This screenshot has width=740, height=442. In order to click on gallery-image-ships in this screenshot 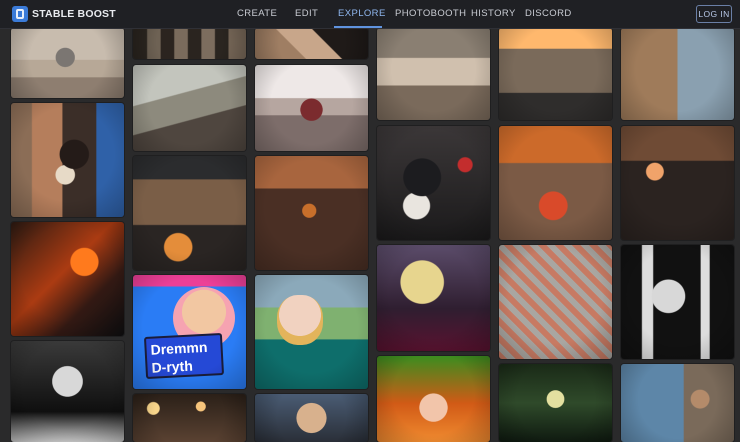, I will do `click(433, 74)`.